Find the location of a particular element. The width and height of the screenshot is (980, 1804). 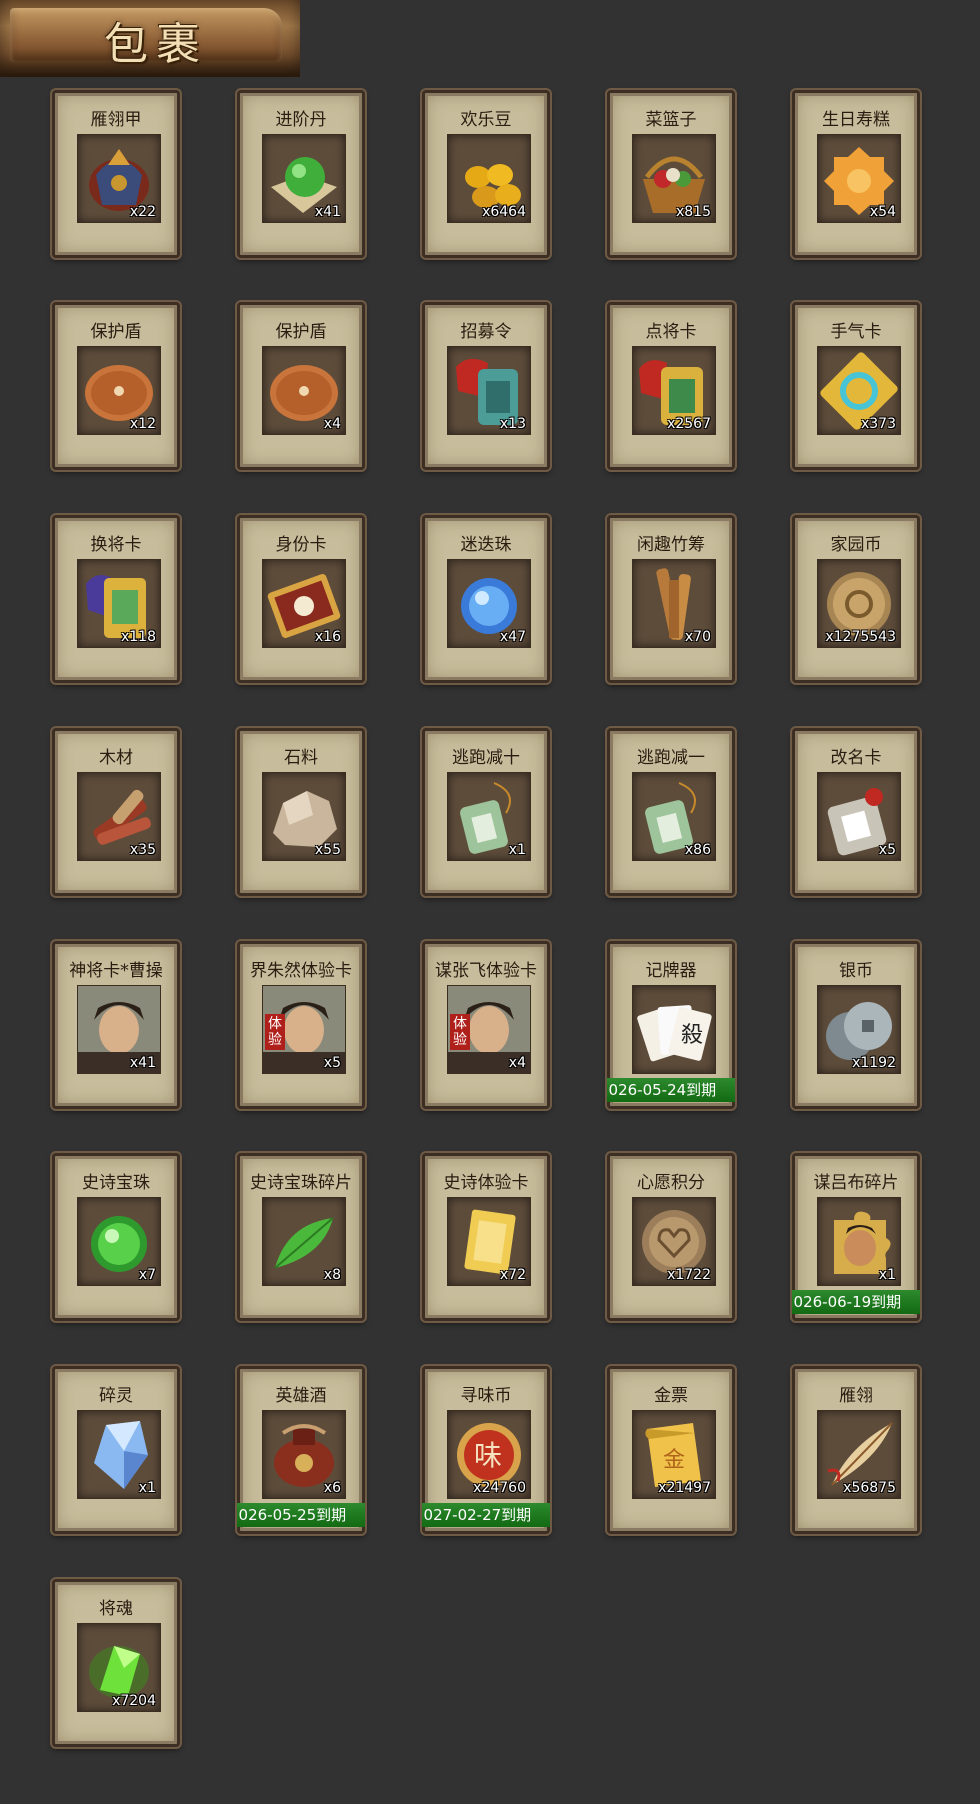

soul-crystal-icon: x7204 is located at coordinates (119, 1667).